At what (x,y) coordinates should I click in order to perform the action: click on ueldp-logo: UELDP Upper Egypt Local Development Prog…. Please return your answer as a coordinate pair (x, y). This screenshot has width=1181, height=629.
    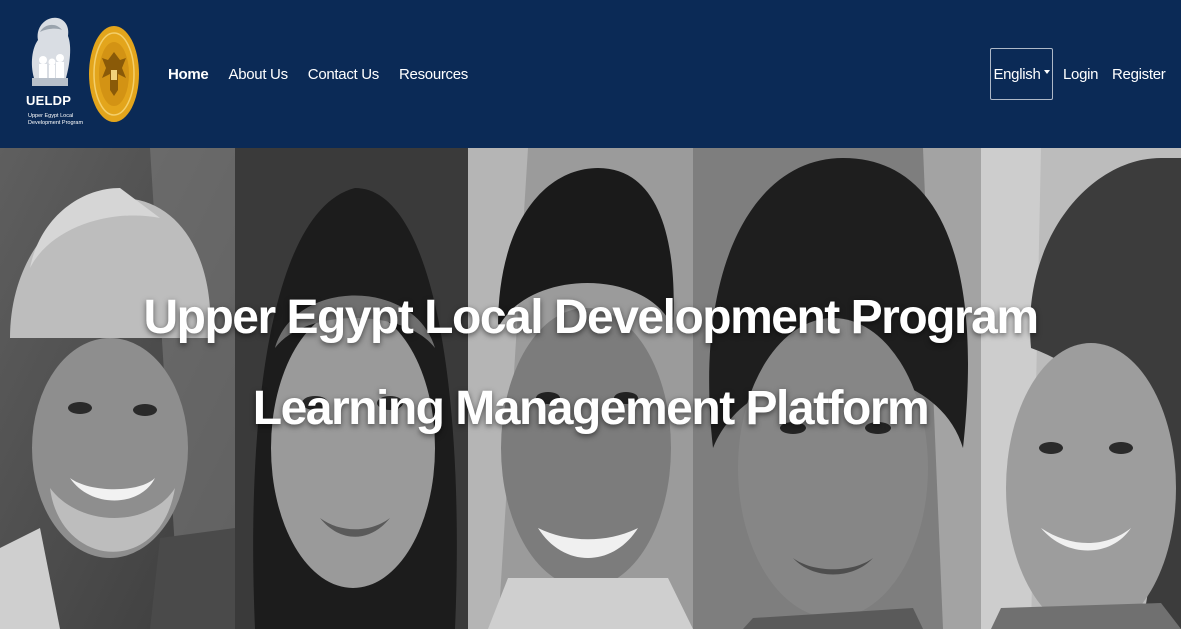
    Looking at the image, I should click on (53, 74).